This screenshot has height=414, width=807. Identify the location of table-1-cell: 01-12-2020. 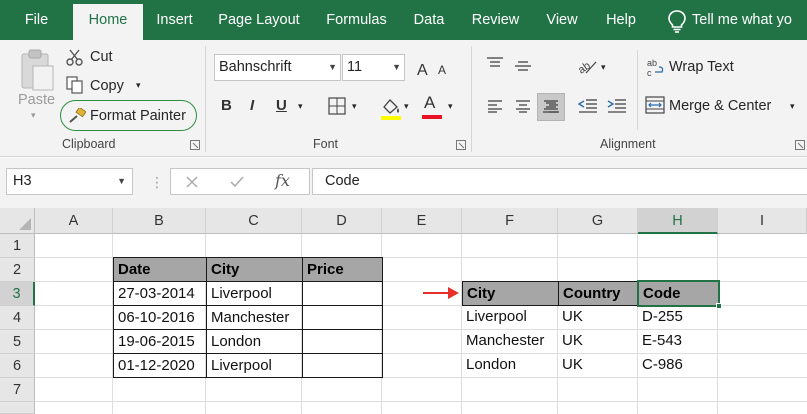
(160, 365).